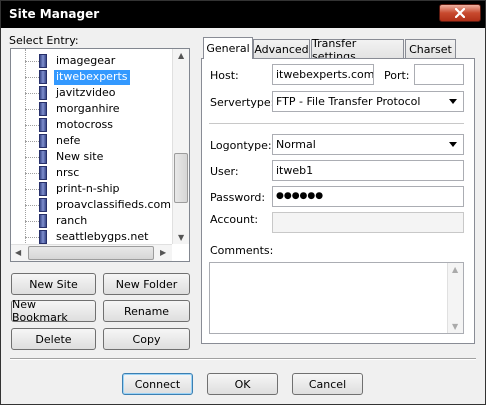 This screenshot has width=486, height=405. What do you see at coordinates (368, 222) in the screenshot?
I see `account-input` at bounding box center [368, 222].